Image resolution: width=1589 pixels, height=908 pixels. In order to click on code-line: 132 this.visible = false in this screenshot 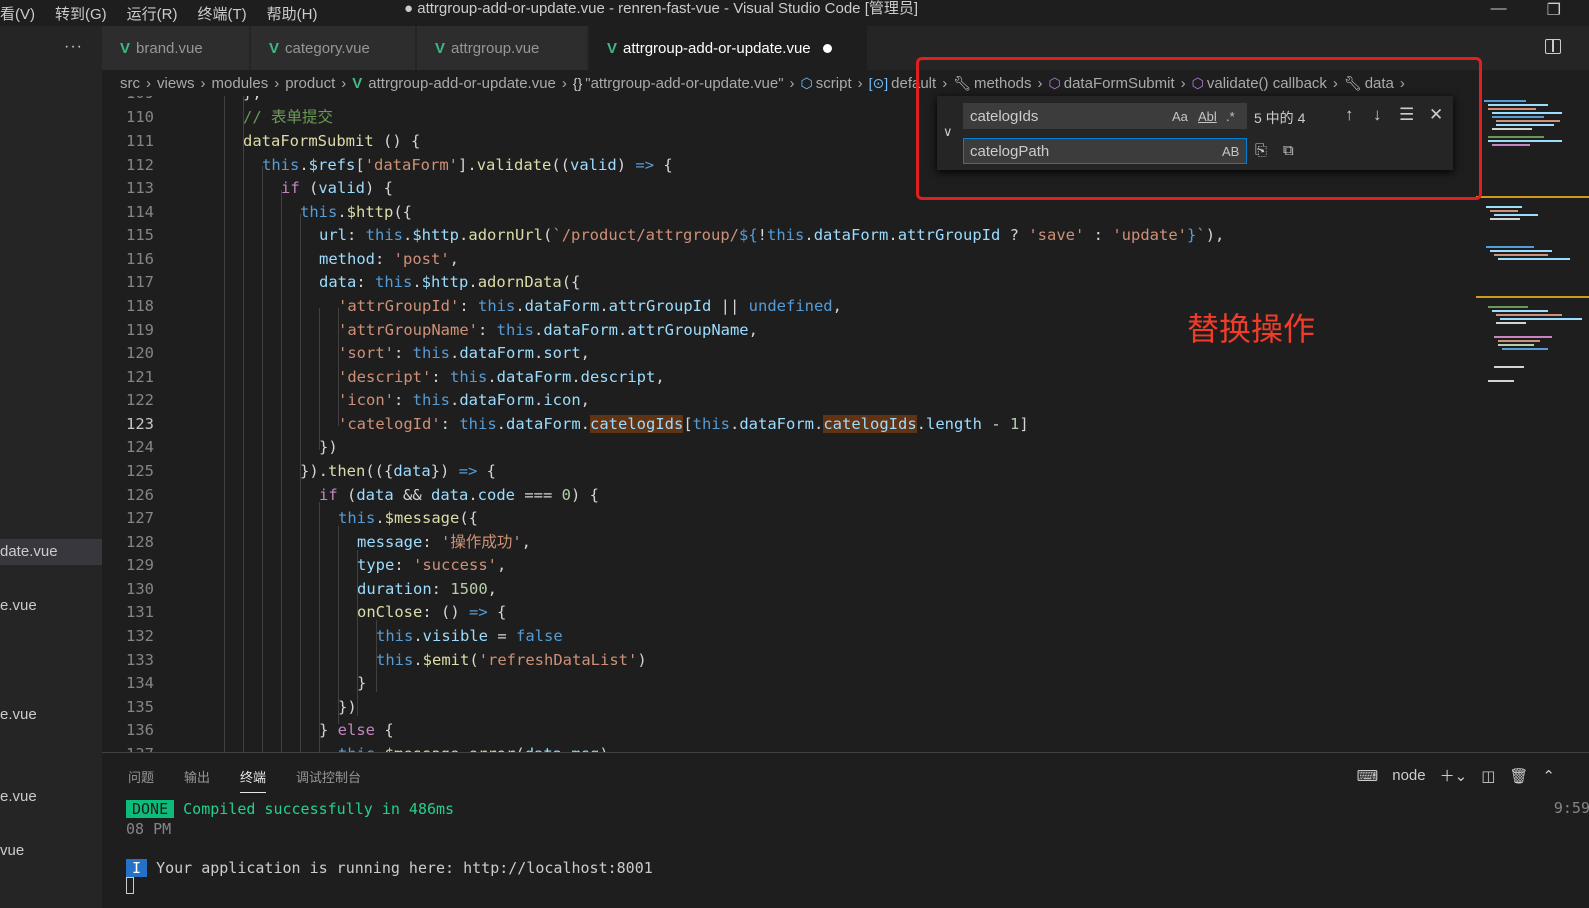, I will do `click(344, 636)`.